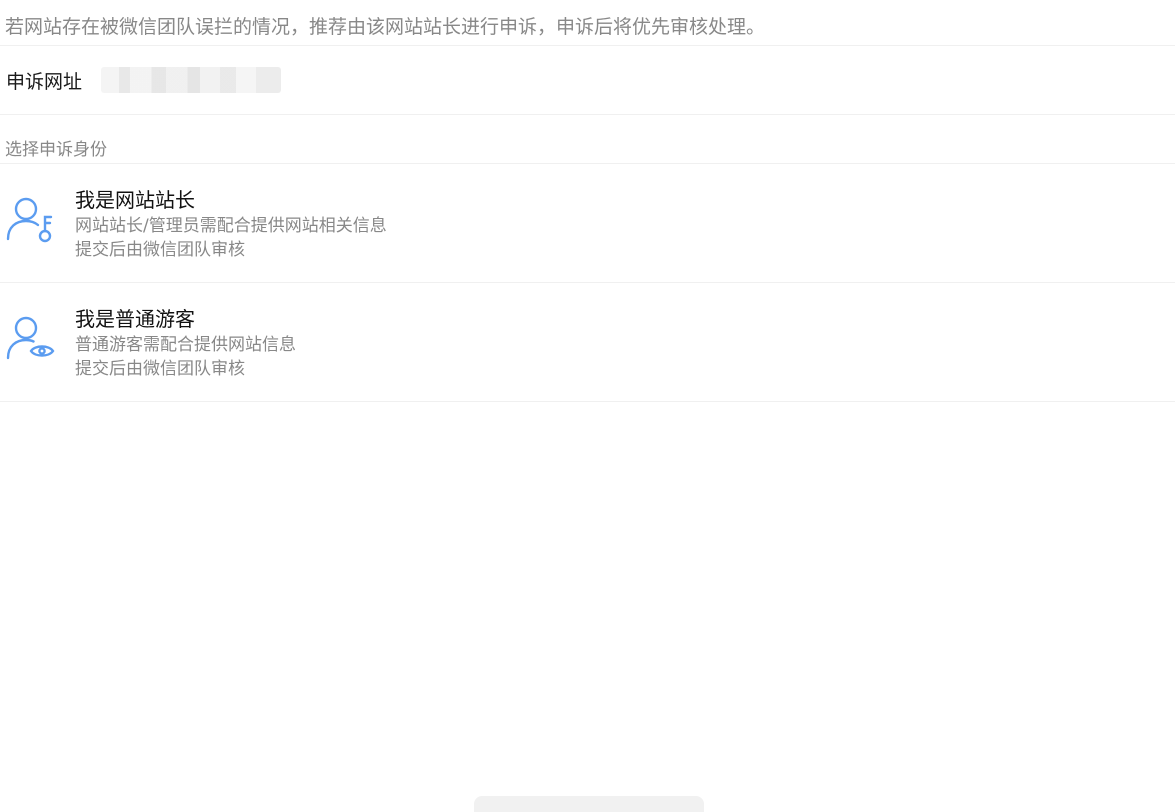  I want to click on identity-section-label: 选择申诉身份, so click(587, 139).